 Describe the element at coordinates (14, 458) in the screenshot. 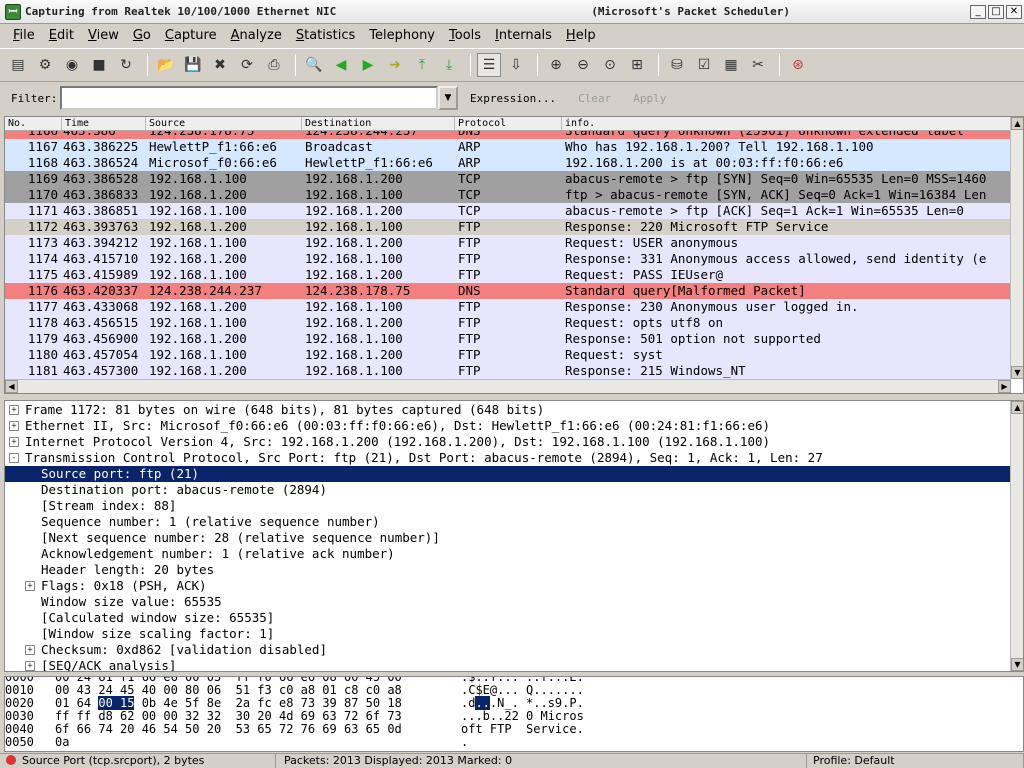

I see `collapse-icon: -` at that location.